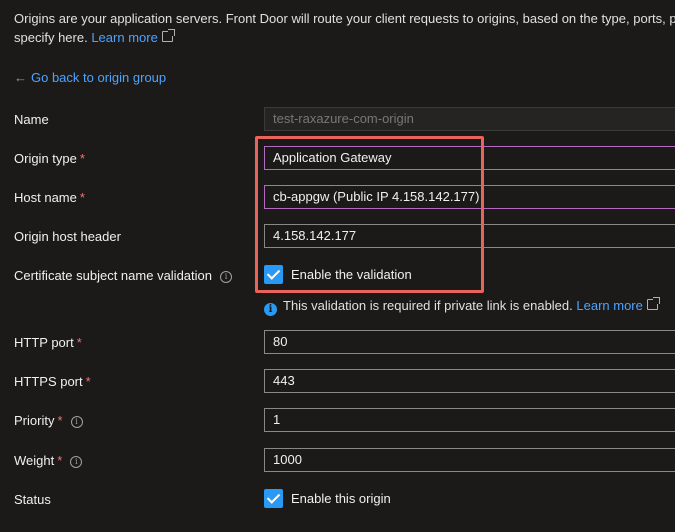 This screenshot has width=675, height=532. Describe the element at coordinates (67, 236) in the screenshot. I see `origin-host-header-label: Origin host header` at that location.